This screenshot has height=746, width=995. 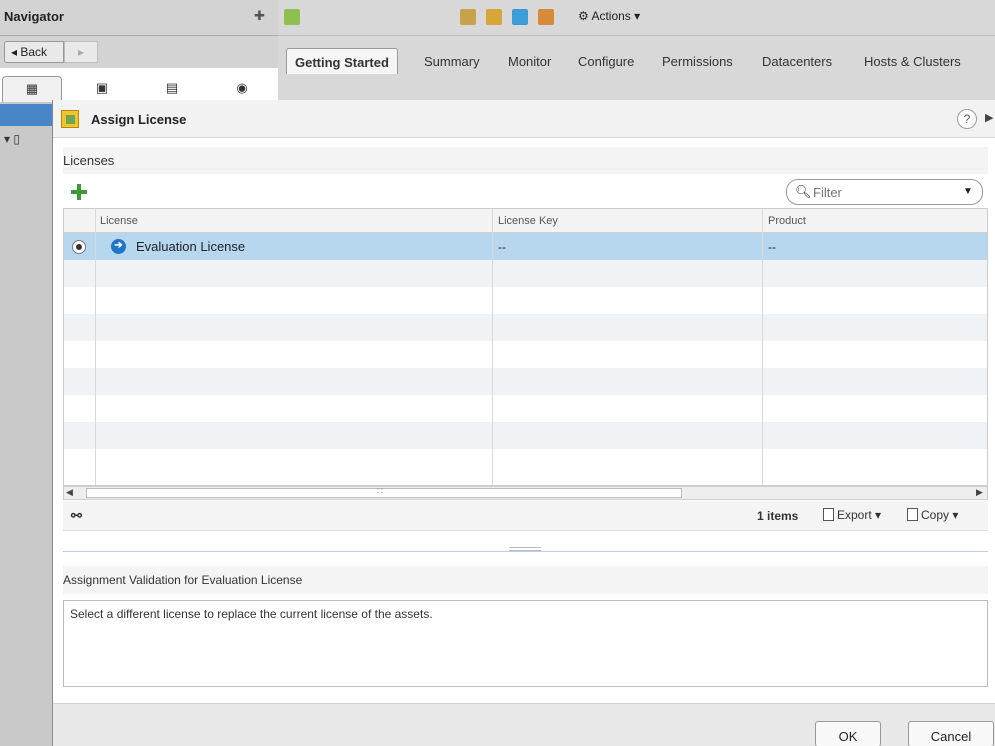 I want to click on help-icon: ?, so click(x=967, y=119).